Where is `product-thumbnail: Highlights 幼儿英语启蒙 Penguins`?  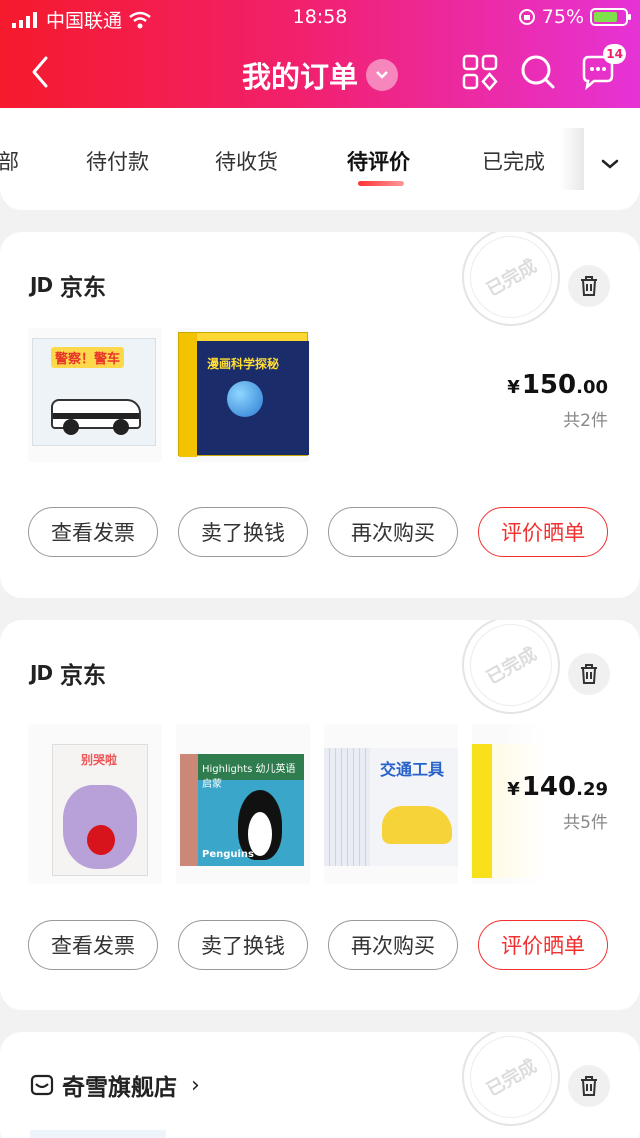
product-thumbnail: Highlights 幼儿英语启蒙 Penguins is located at coordinates (243, 804).